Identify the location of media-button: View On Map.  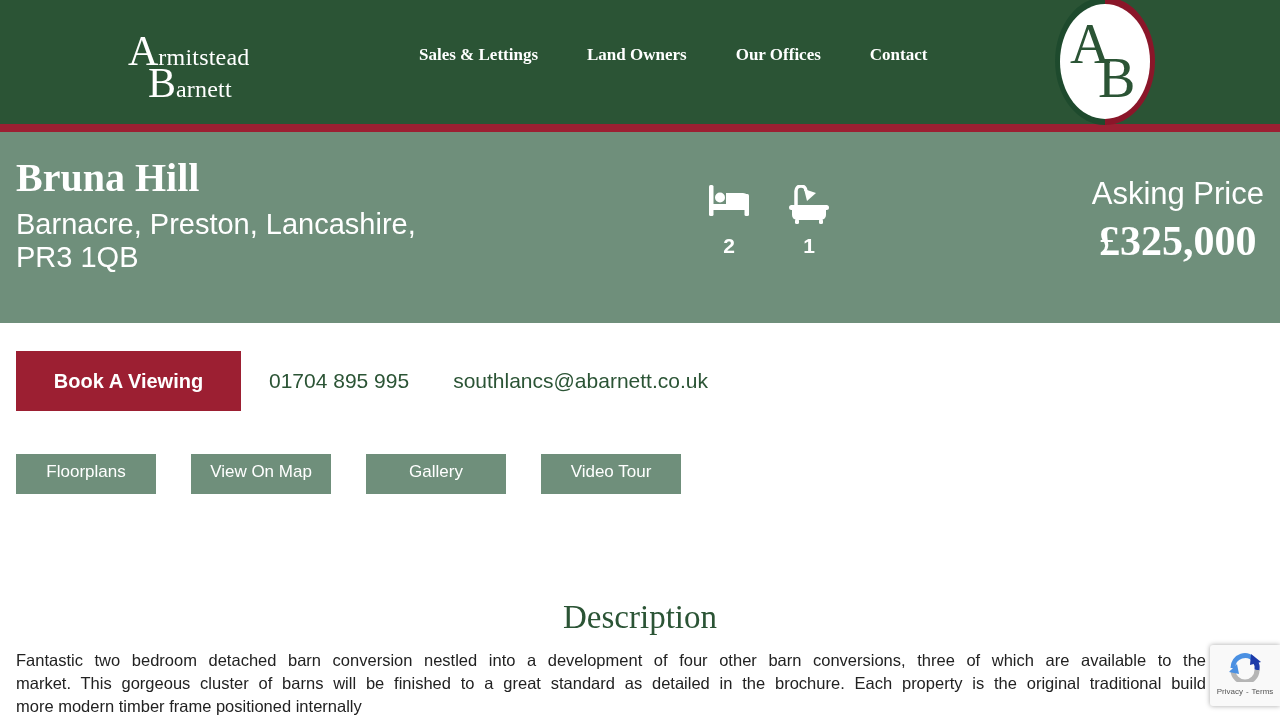
(261, 474).